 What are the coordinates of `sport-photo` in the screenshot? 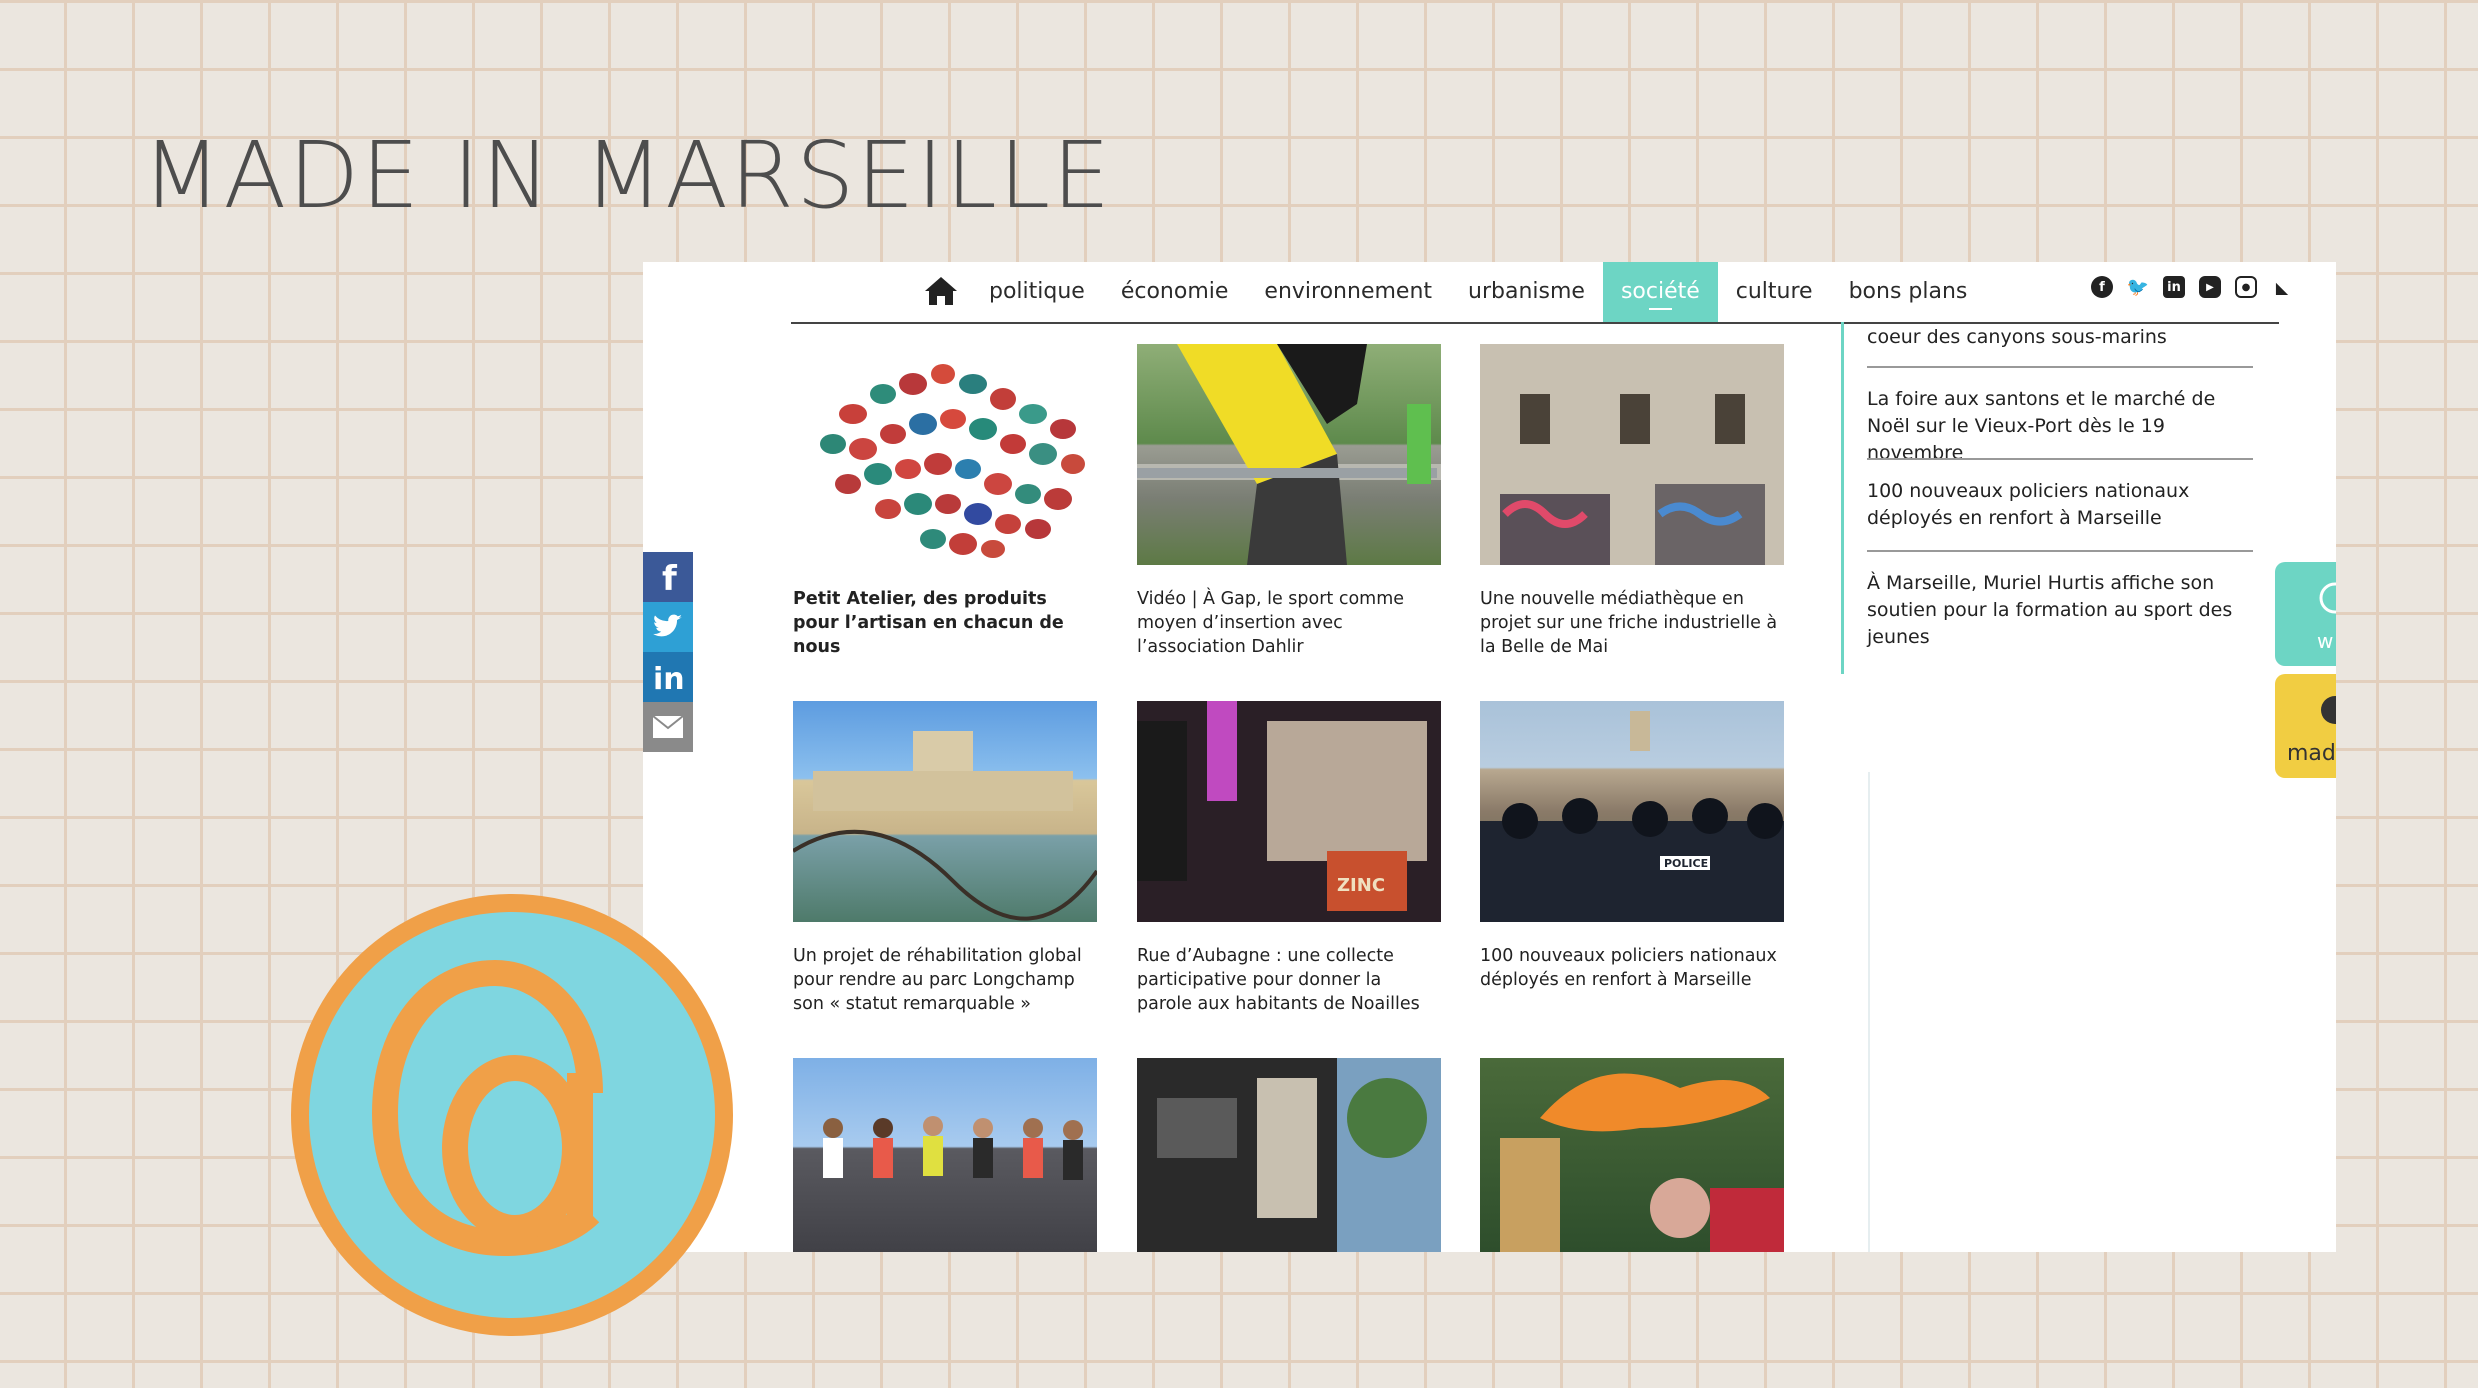 It's located at (1289, 454).